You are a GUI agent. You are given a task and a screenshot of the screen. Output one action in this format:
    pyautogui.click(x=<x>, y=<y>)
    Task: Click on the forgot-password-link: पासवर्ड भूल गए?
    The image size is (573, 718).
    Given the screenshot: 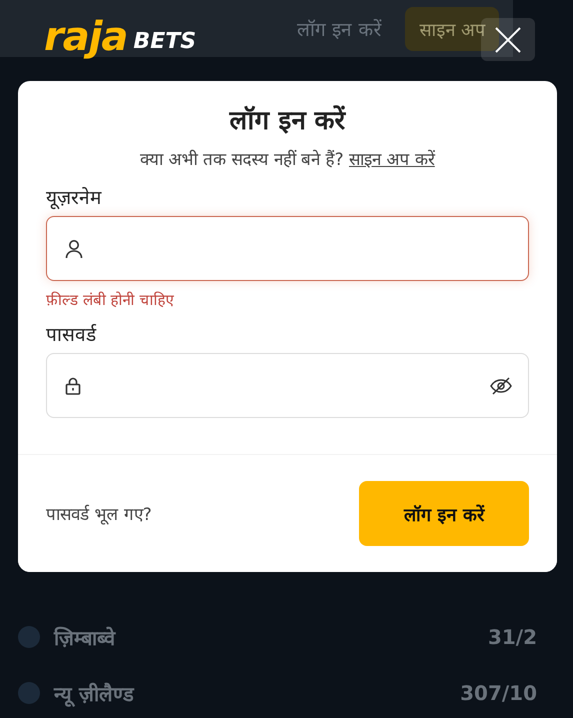 What is the action you would take?
    pyautogui.click(x=99, y=513)
    